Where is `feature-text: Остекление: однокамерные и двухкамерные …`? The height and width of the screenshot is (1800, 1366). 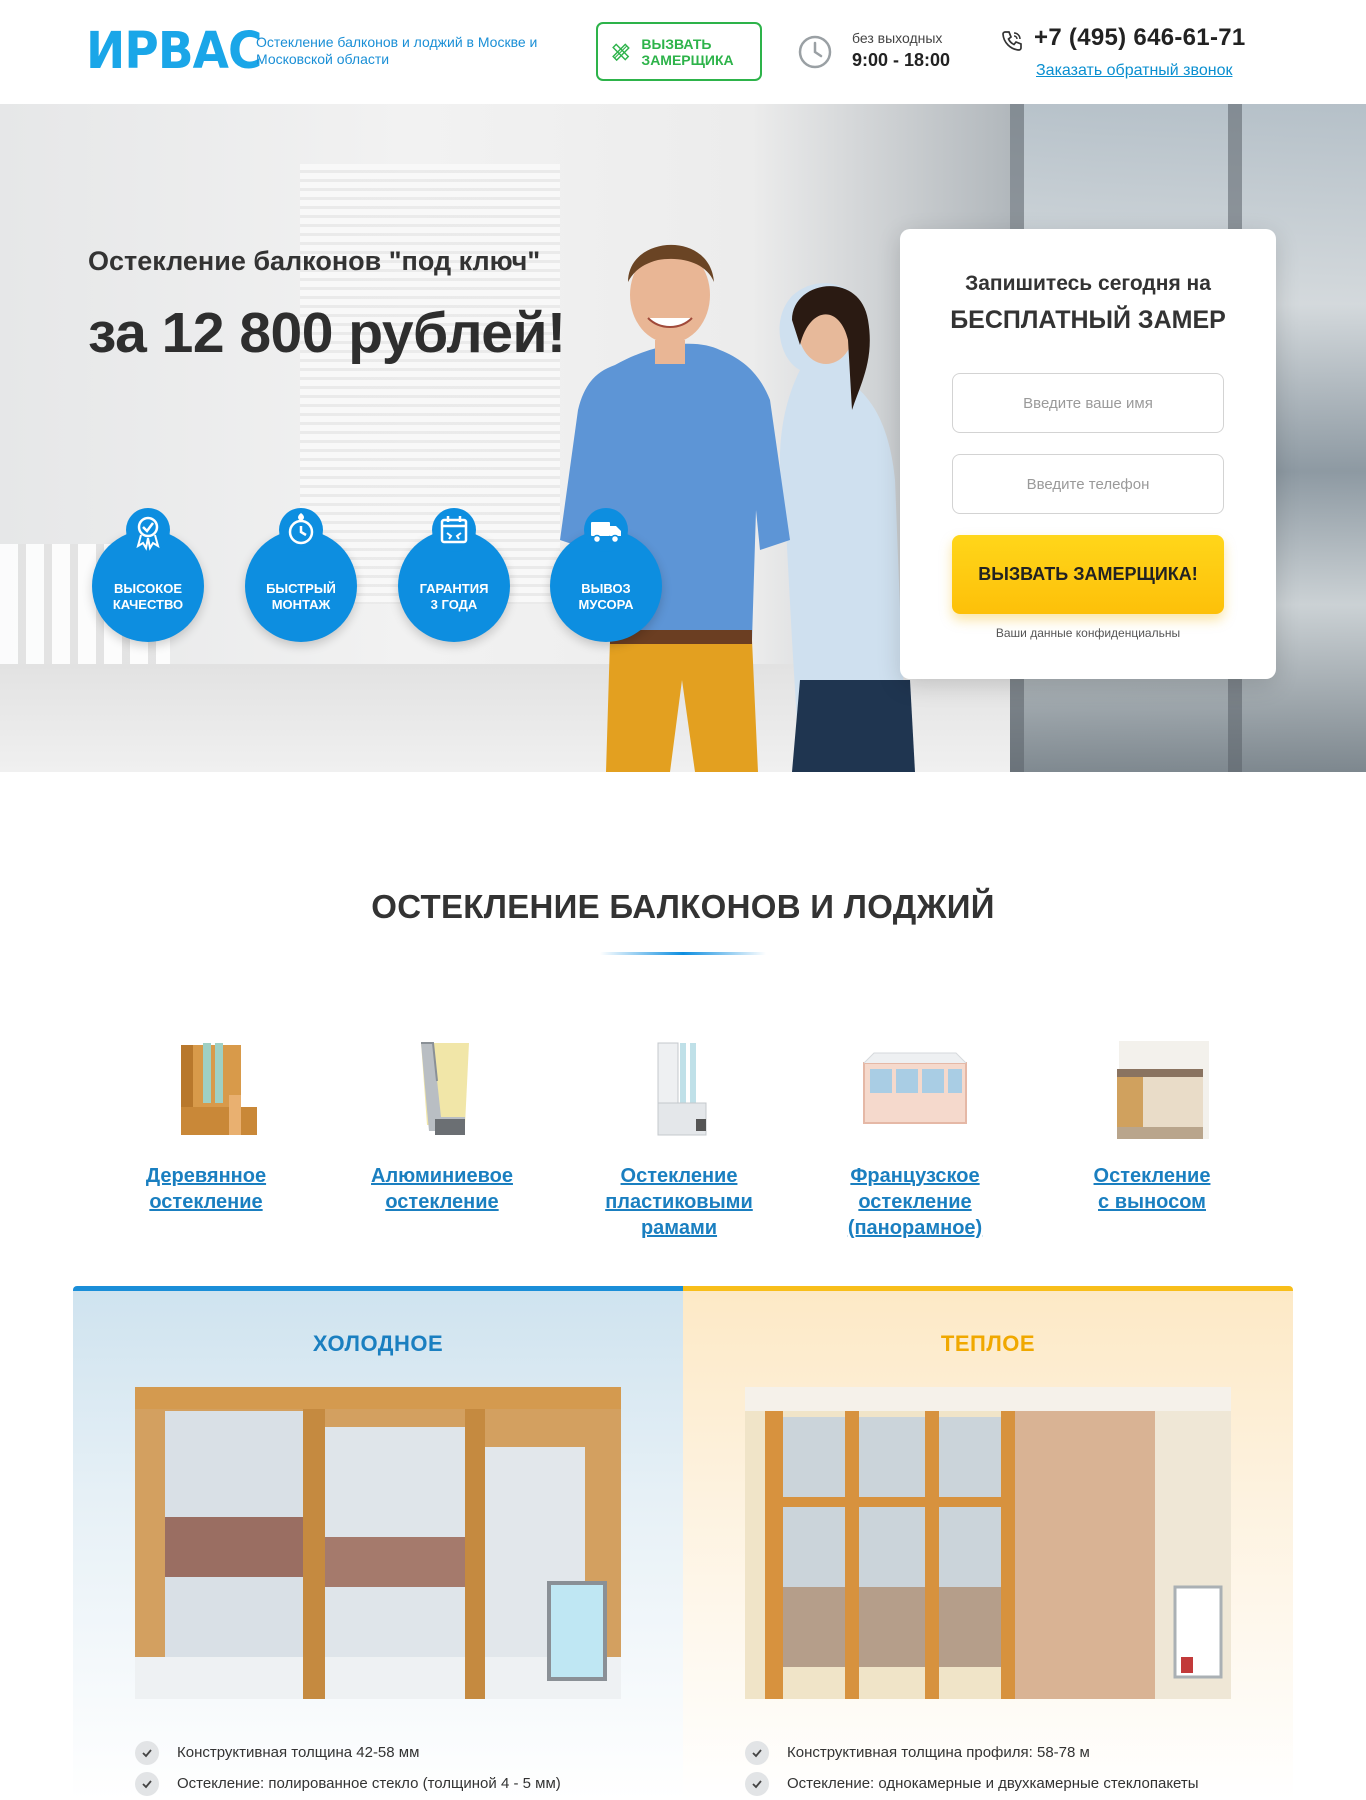 feature-text: Остекление: однокамерные и двухкамерные … is located at coordinates (993, 1783).